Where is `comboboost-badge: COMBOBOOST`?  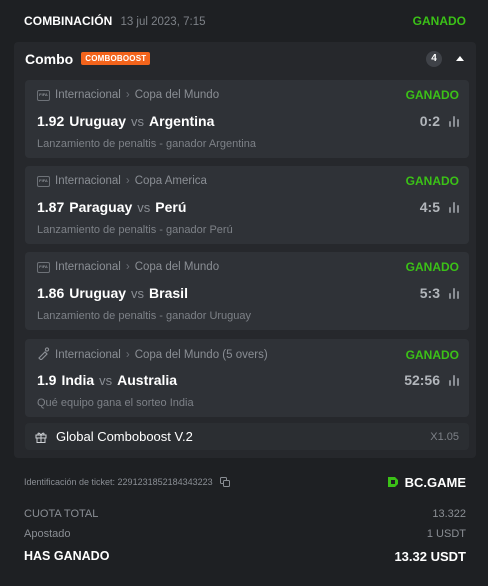 comboboost-badge: COMBOBOOST is located at coordinates (116, 58).